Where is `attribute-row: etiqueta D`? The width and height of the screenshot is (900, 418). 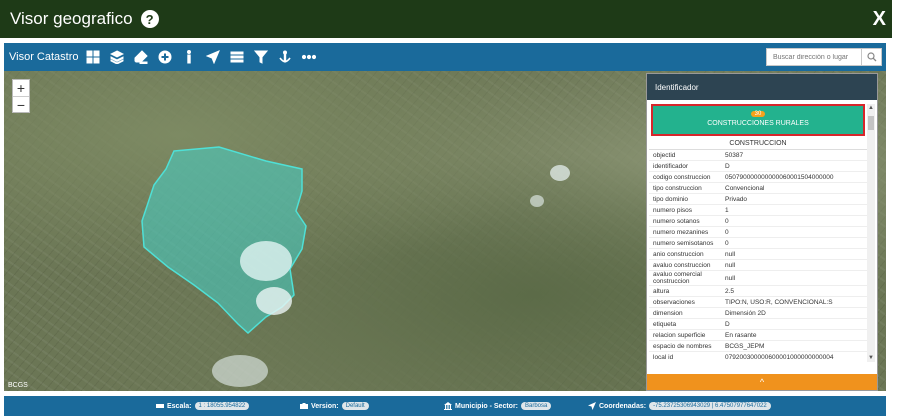
attribute-row: etiqueta D is located at coordinates (758, 324).